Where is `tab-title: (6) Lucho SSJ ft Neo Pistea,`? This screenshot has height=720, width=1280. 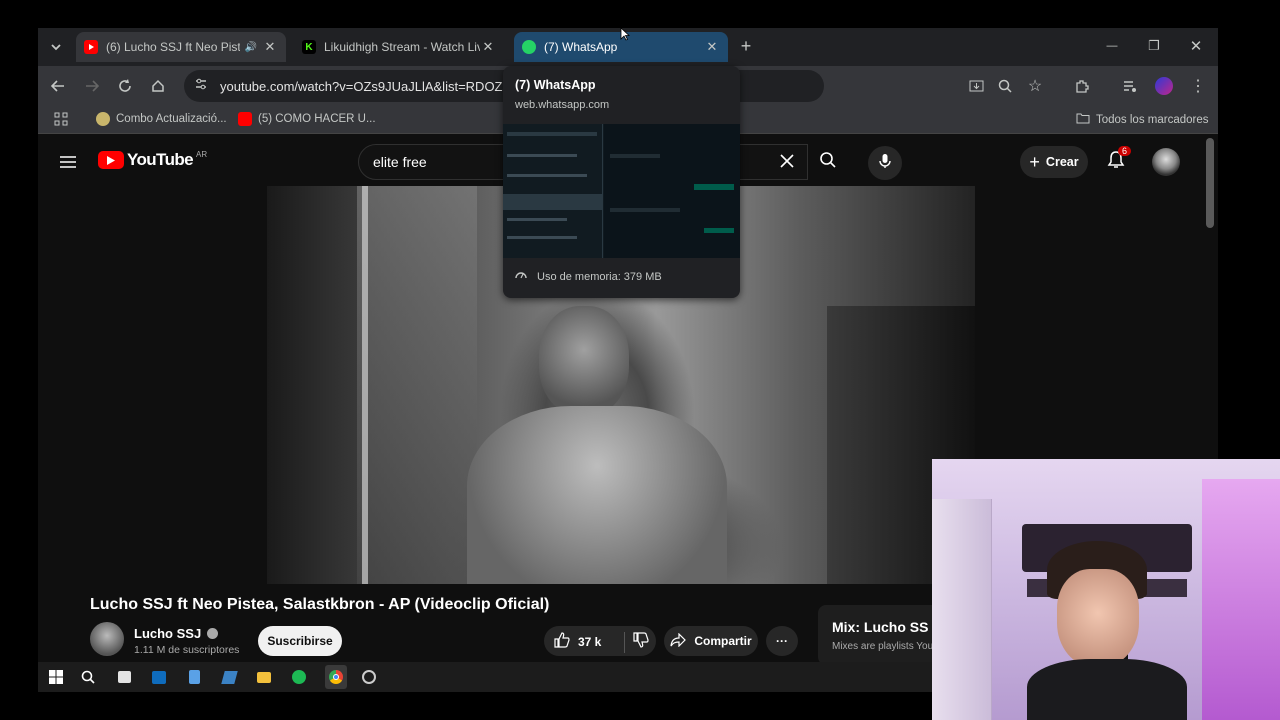
tab-title: (6) Lucho SSJ ft Neo Pistea, is located at coordinates (173, 47).